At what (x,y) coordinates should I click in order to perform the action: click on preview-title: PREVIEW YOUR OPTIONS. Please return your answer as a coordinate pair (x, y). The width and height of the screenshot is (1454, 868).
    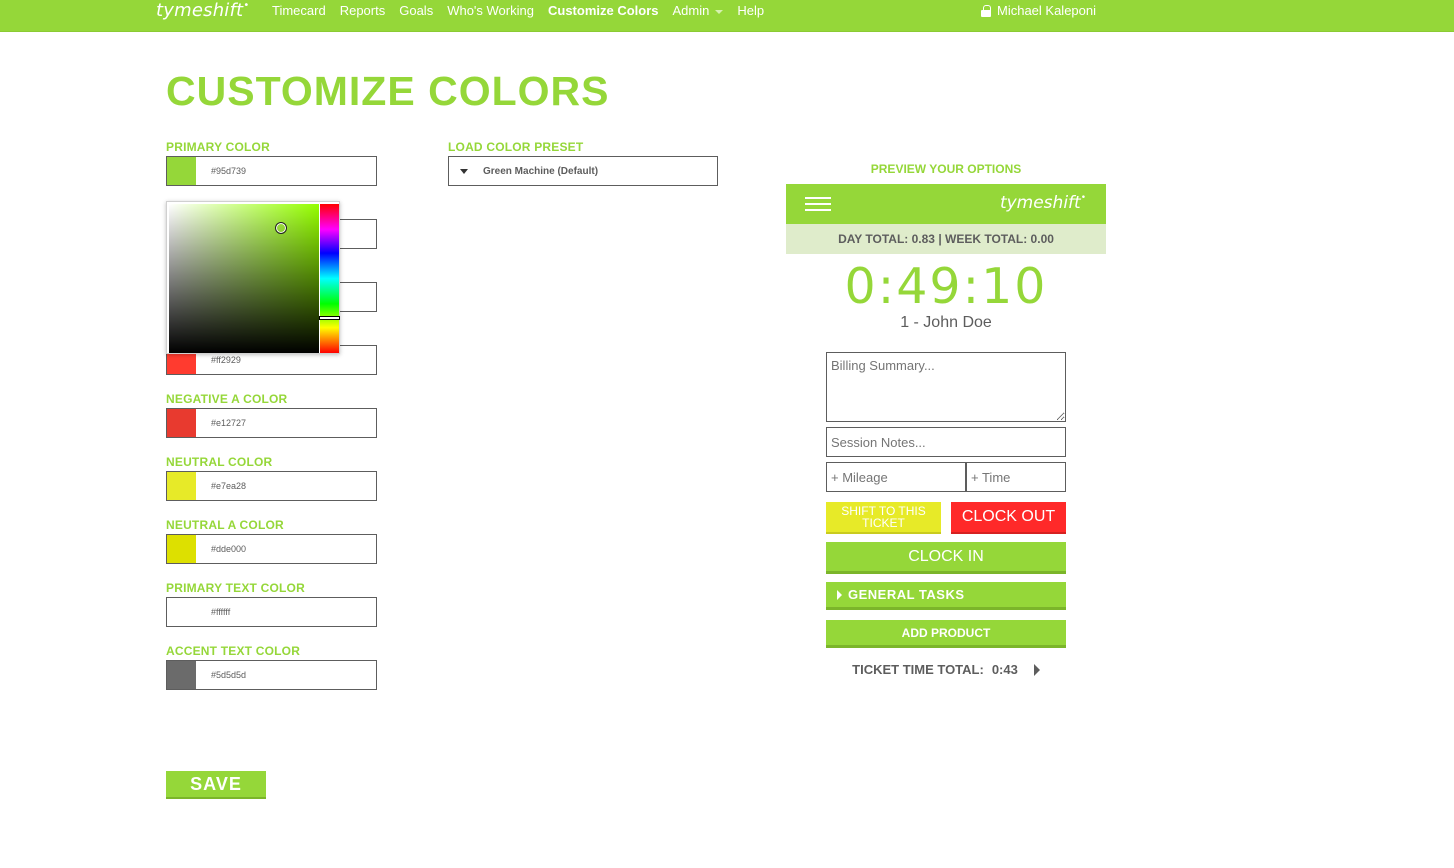
    Looking at the image, I should click on (946, 169).